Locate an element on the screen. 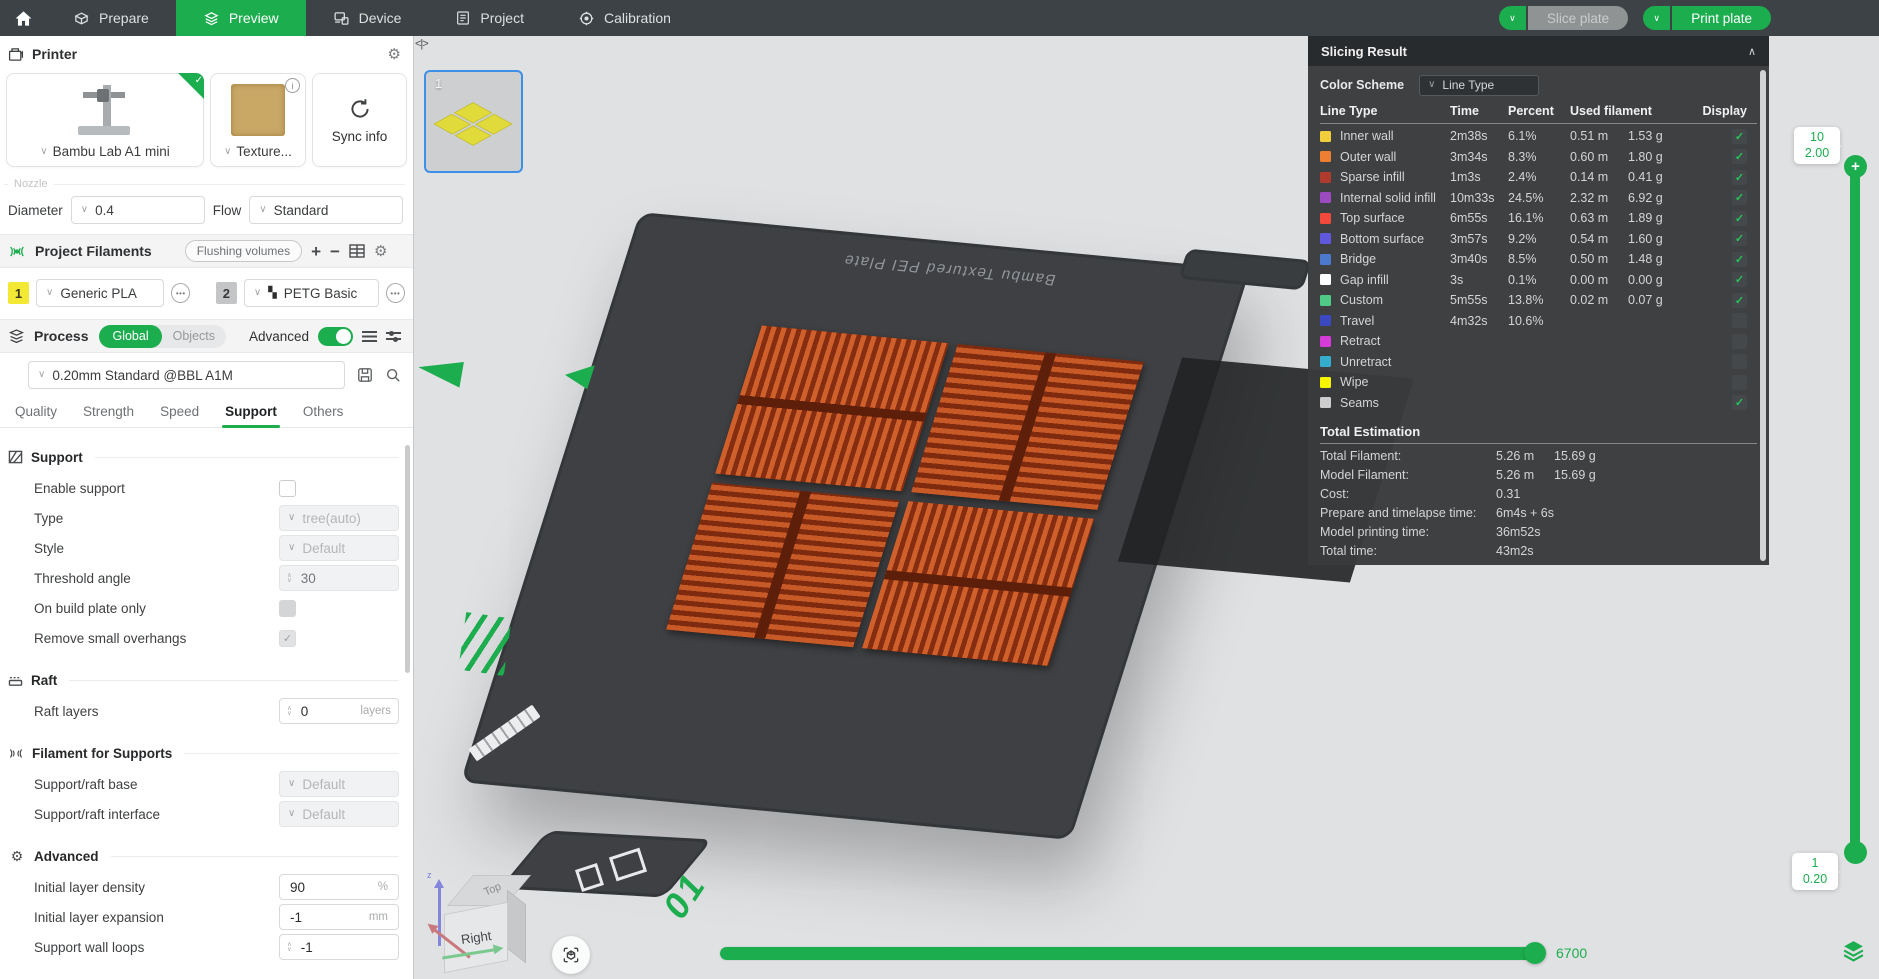 The height and width of the screenshot is (979, 1879). search-icon is located at coordinates (393, 375).